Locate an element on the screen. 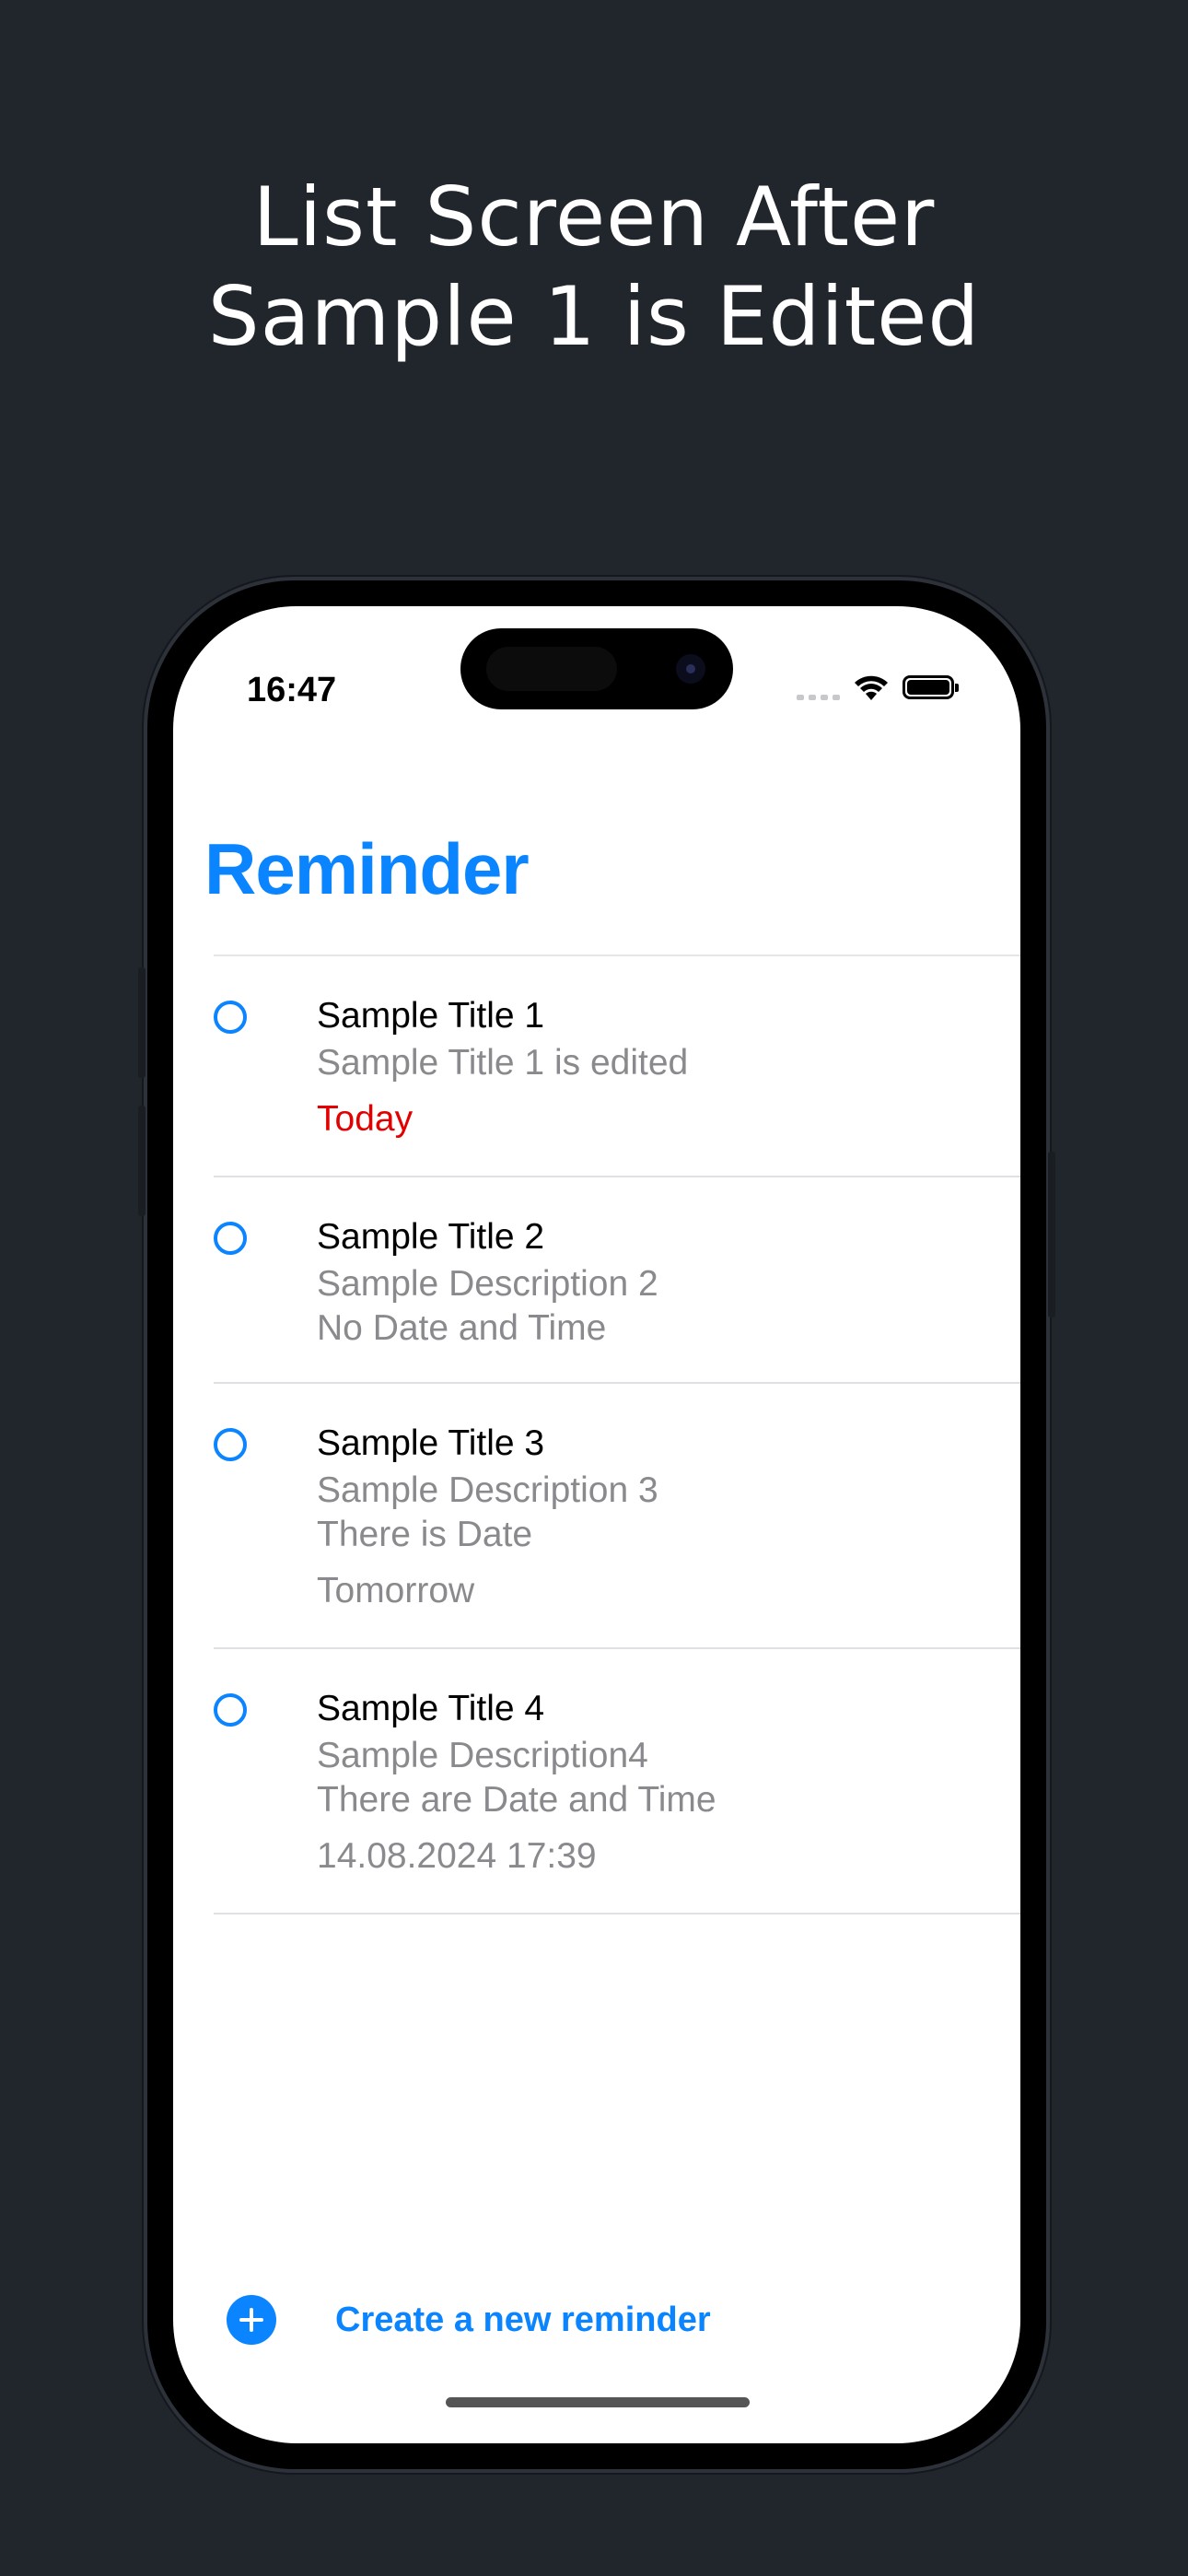 Image resolution: width=1188 pixels, height=2576 pixels. dynamic-island is located at coordinates (596, 668).